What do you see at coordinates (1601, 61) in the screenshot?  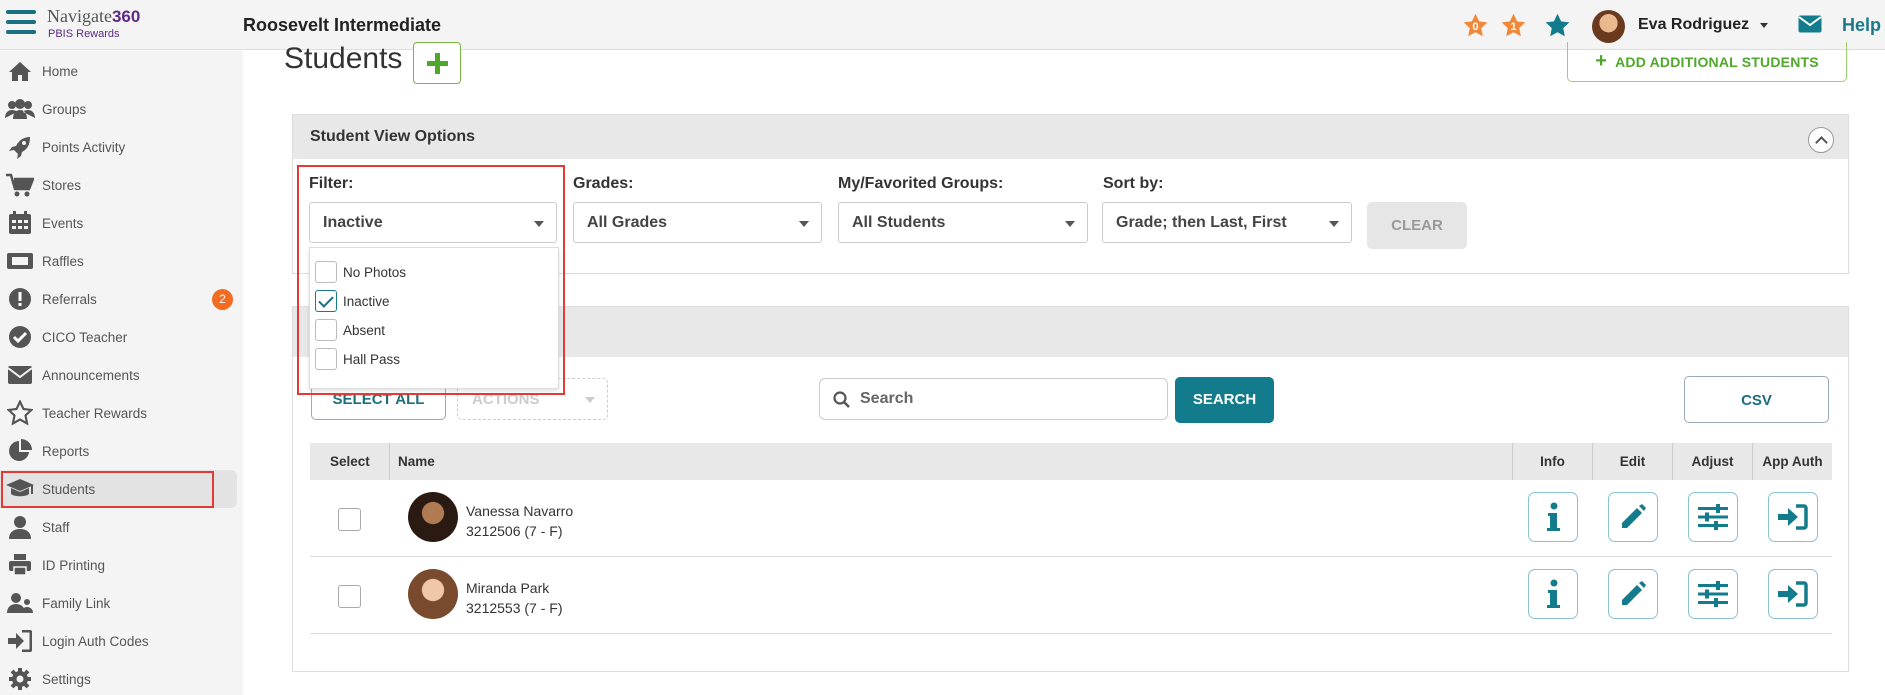 I see `plus-icon: +` at bounding box center [1601, 61].